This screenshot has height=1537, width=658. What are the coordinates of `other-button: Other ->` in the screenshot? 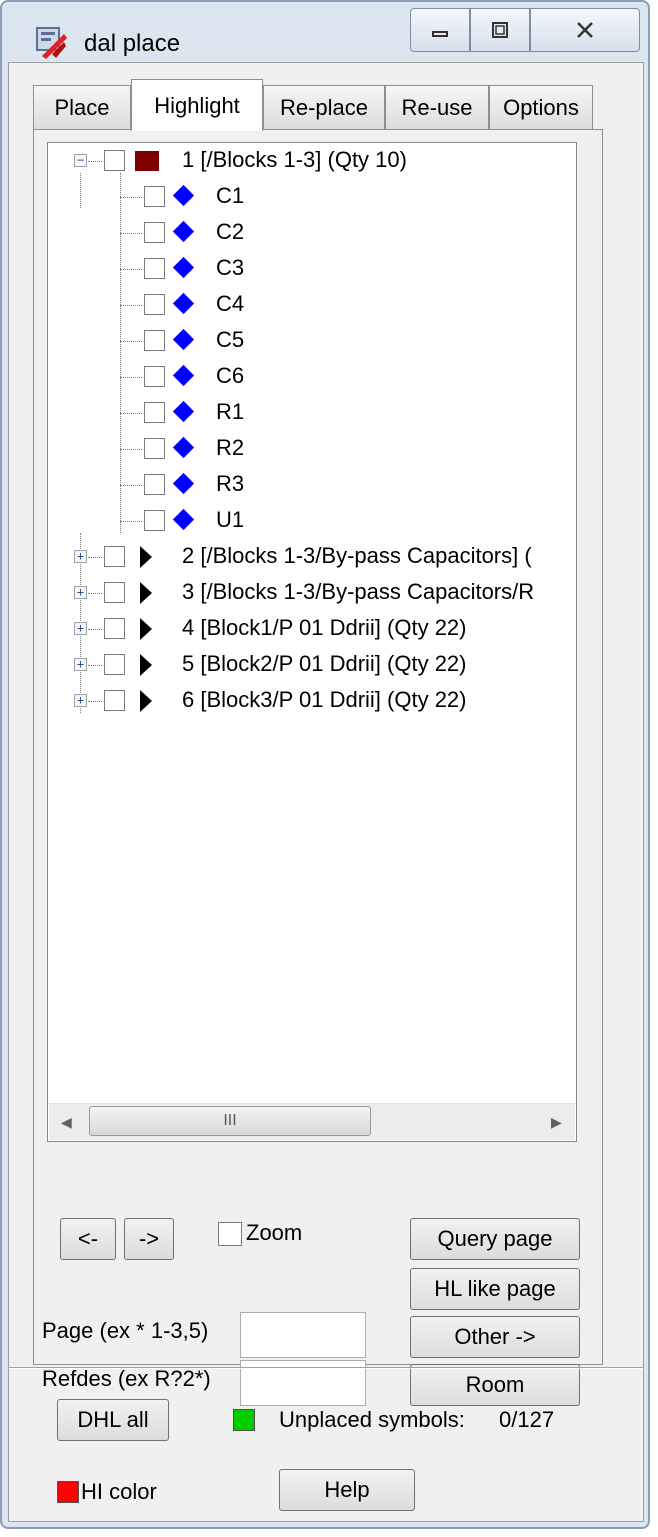 It's located at (495, 1337).